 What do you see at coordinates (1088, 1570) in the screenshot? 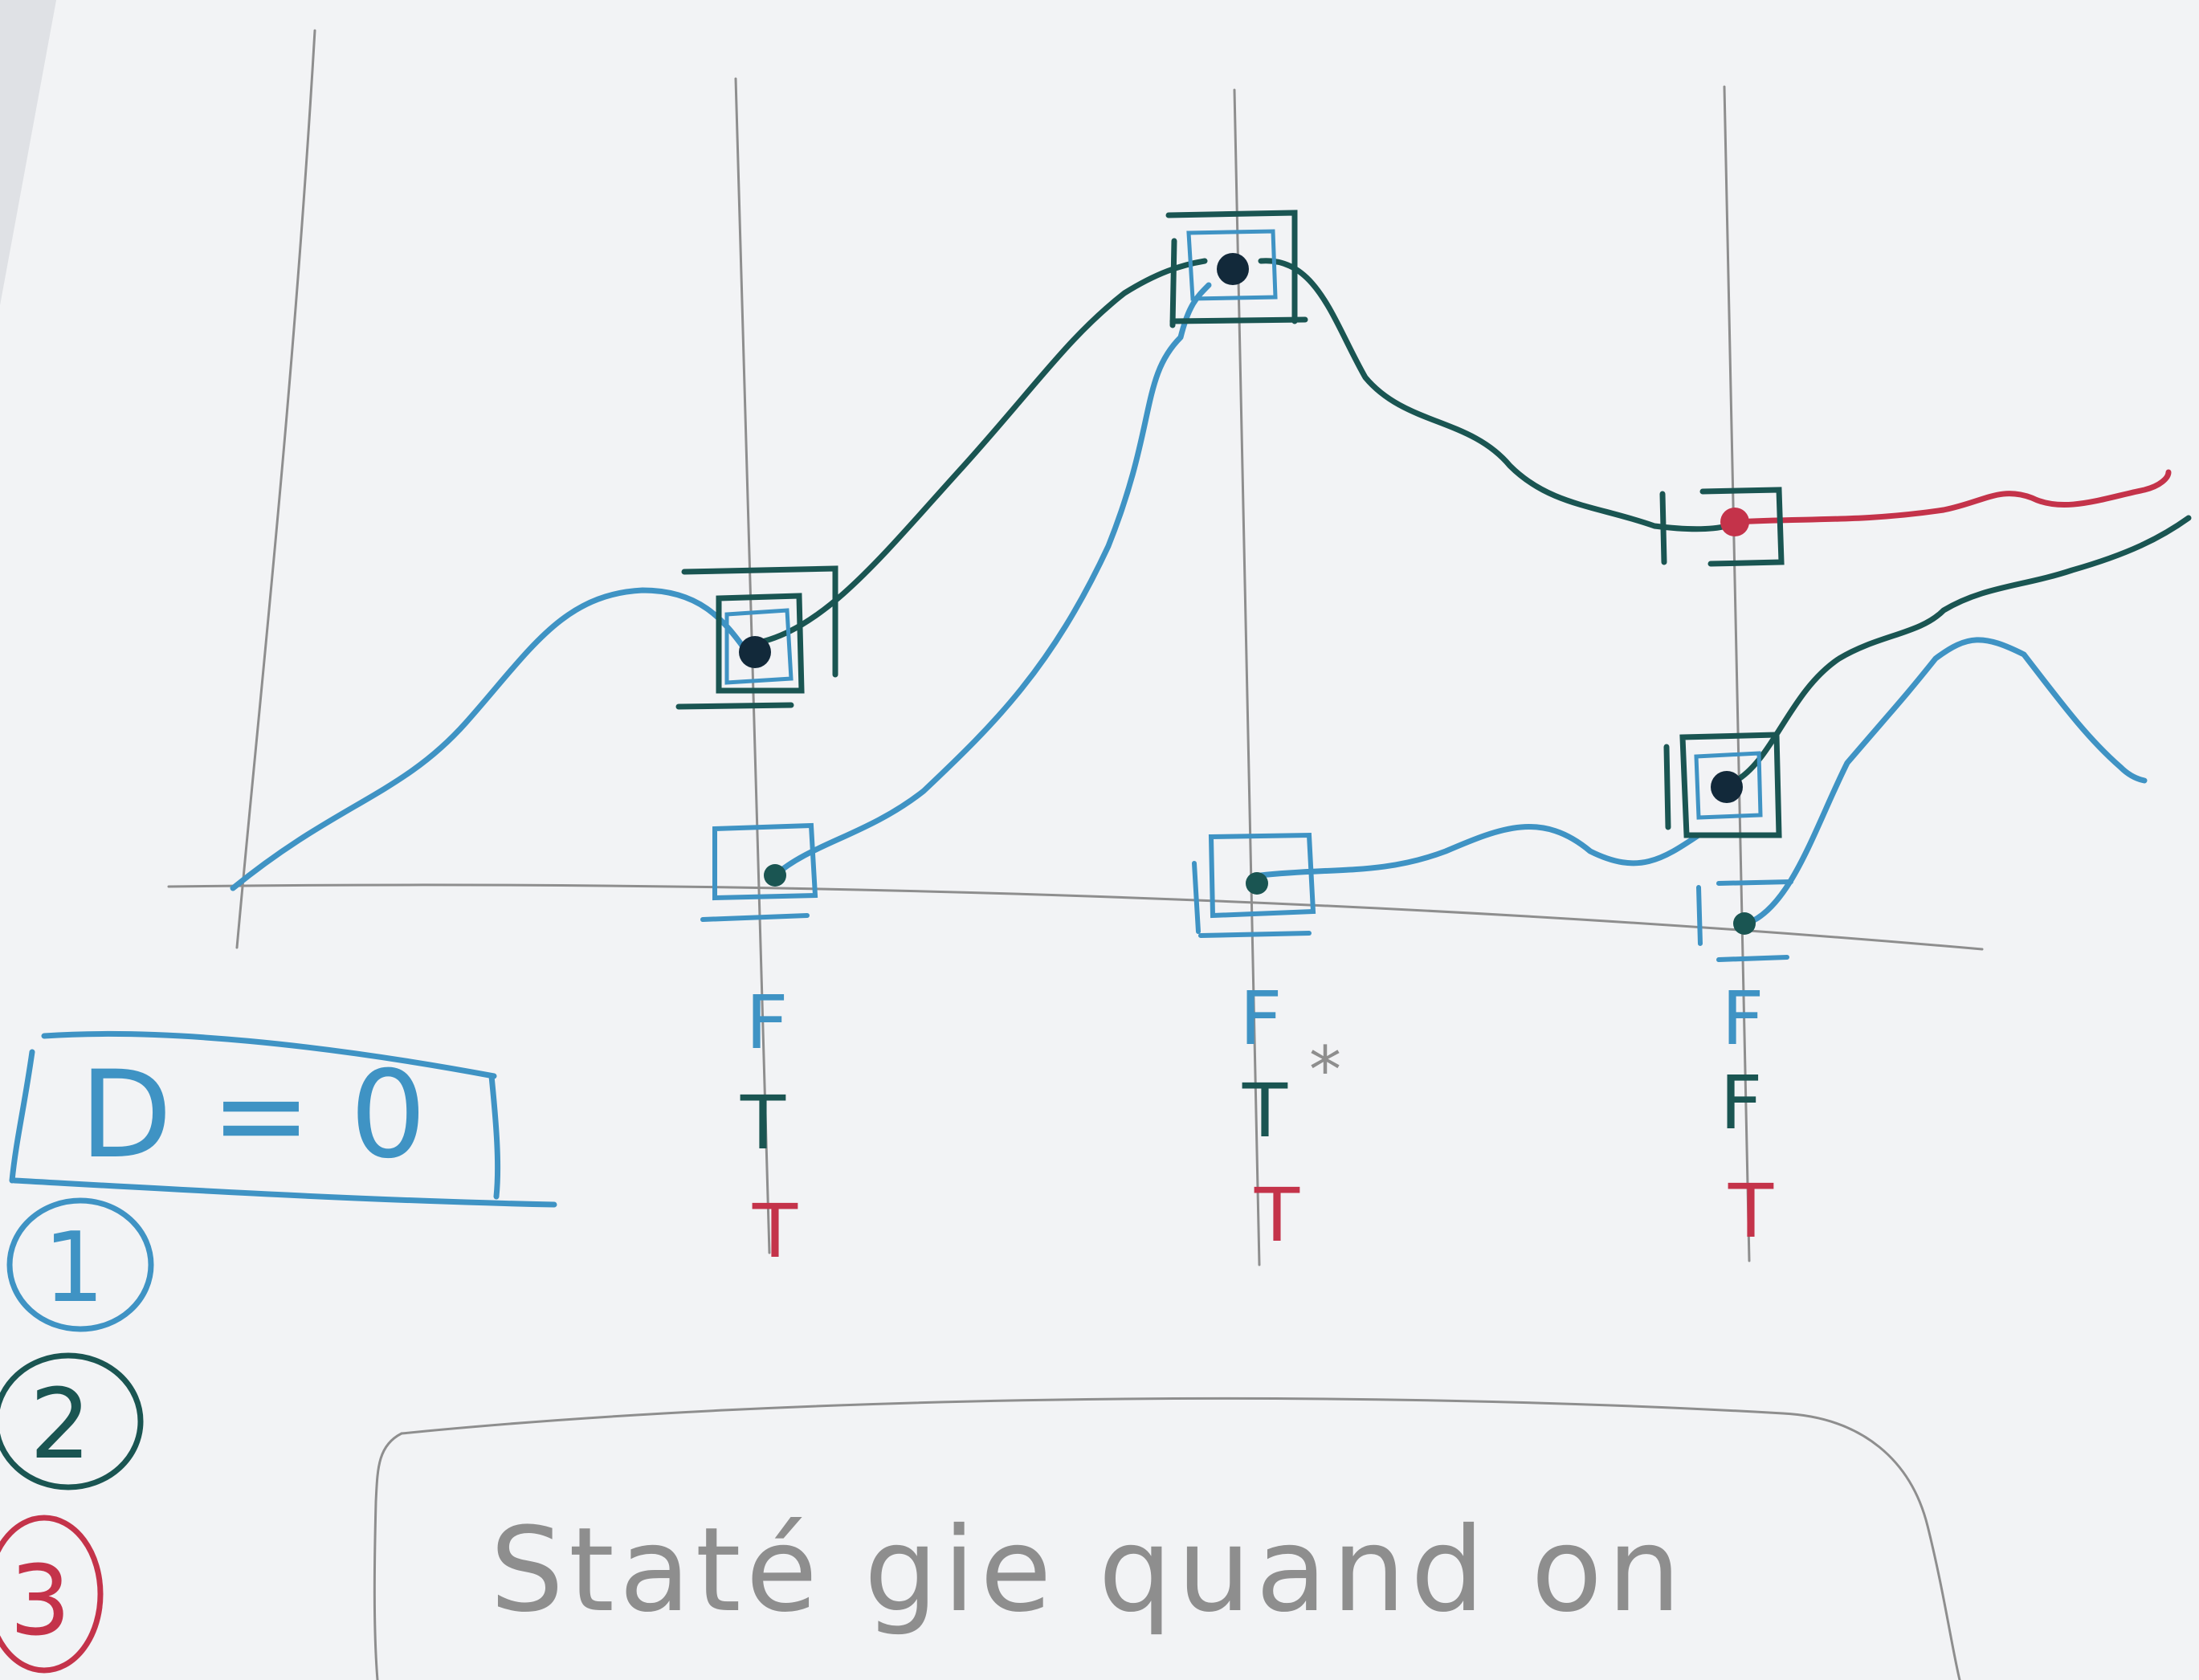
I see `pencil-note-text: Staté gie quand on` at bounding box center [1088, 1570].